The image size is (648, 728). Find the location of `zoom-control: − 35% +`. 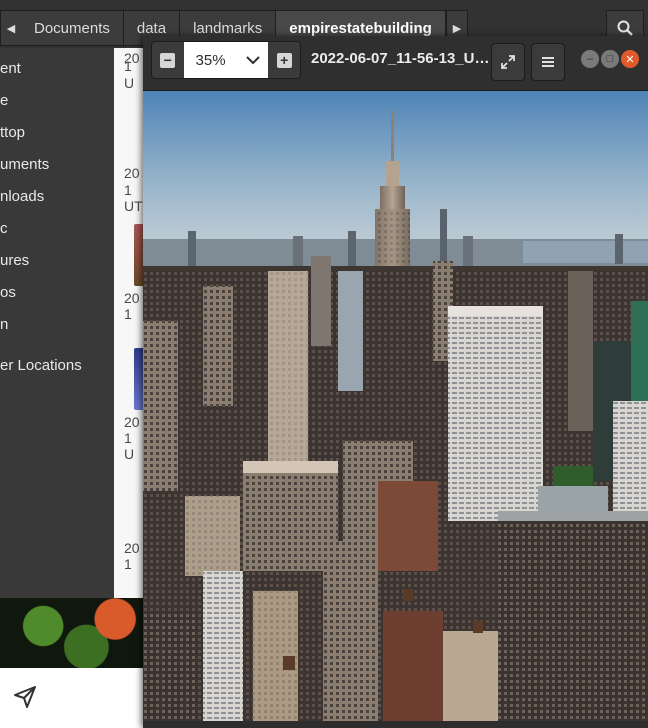

zoom-control: − 35% + is located at coordinates (226, 60).